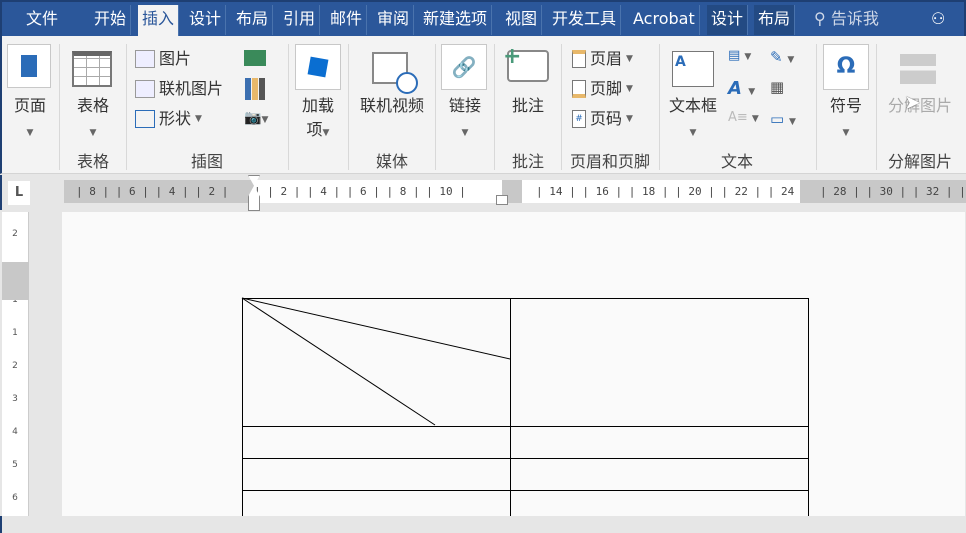  Describe the element at coordinates (820, 18) in the screenshot. I see `search-icon: ⚲` at that location.